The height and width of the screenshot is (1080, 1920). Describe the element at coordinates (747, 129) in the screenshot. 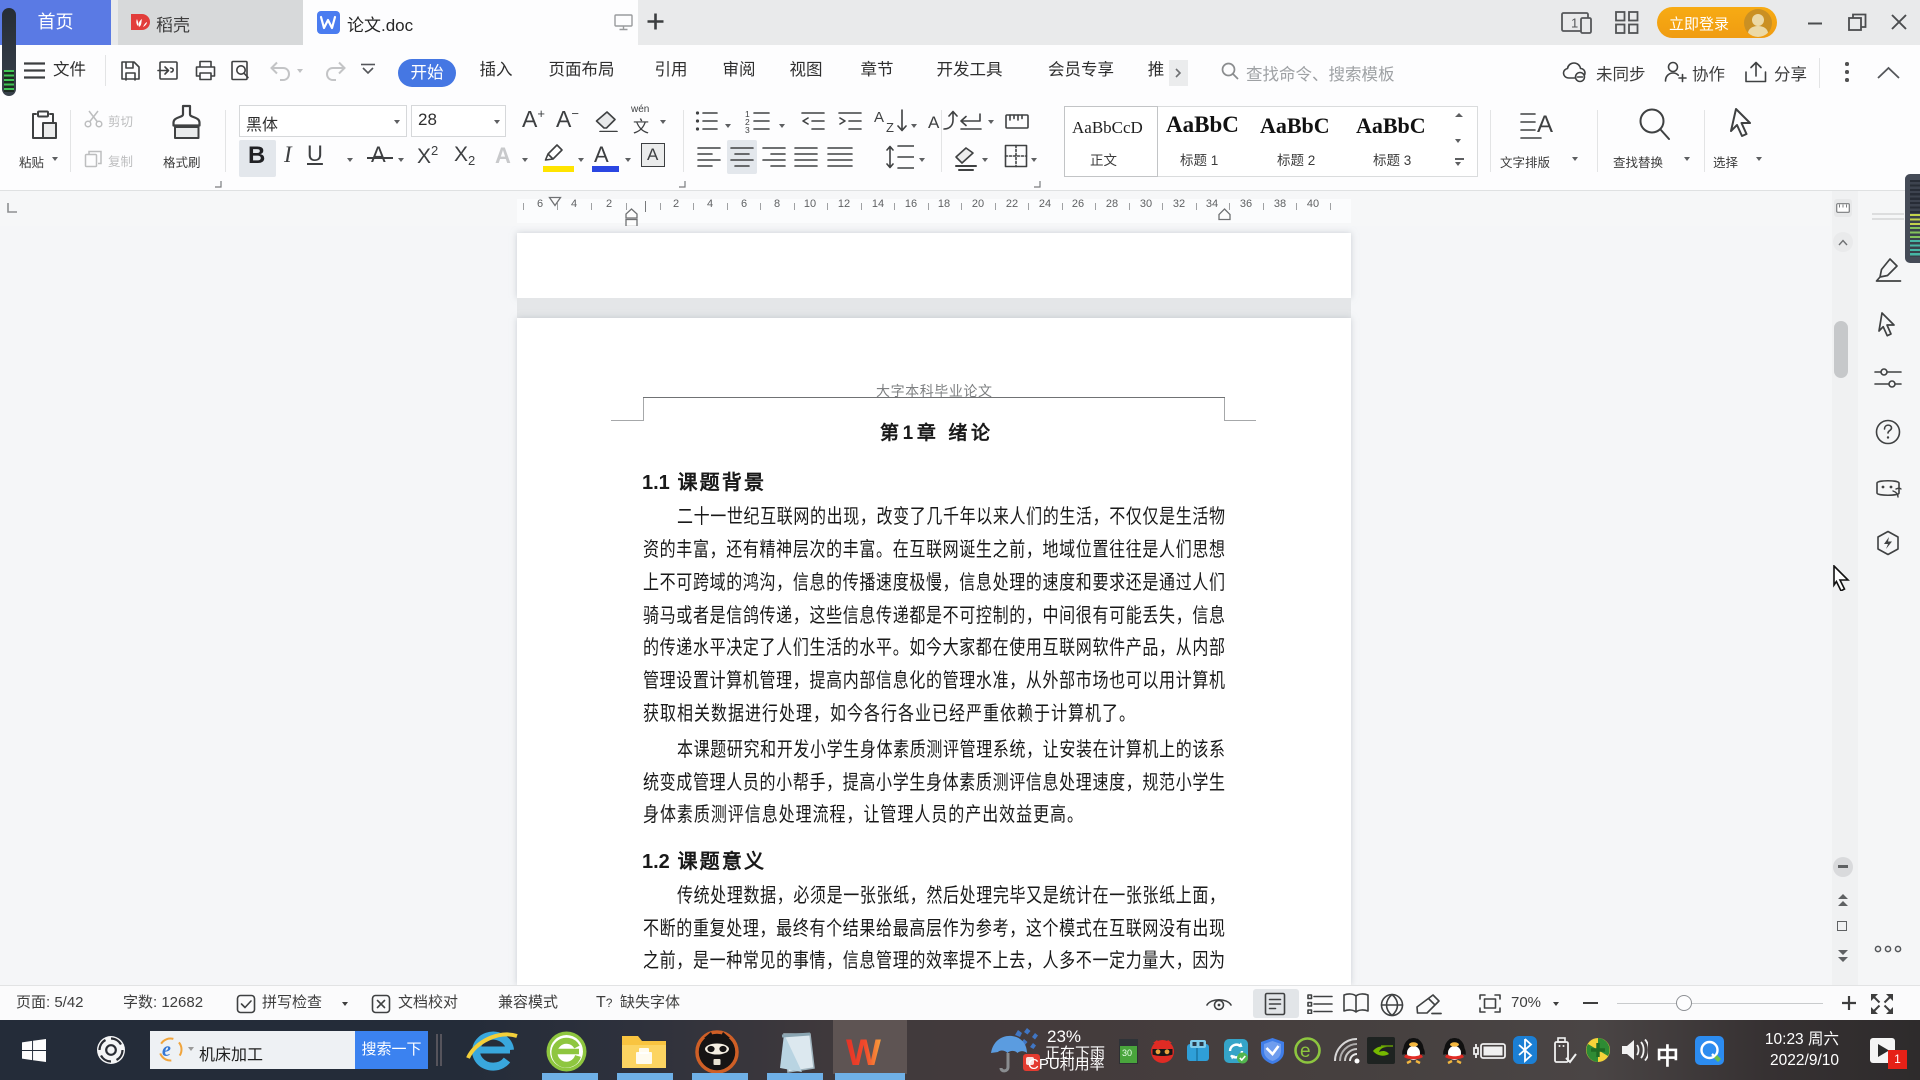

I see `svg-text: 3` at that location.